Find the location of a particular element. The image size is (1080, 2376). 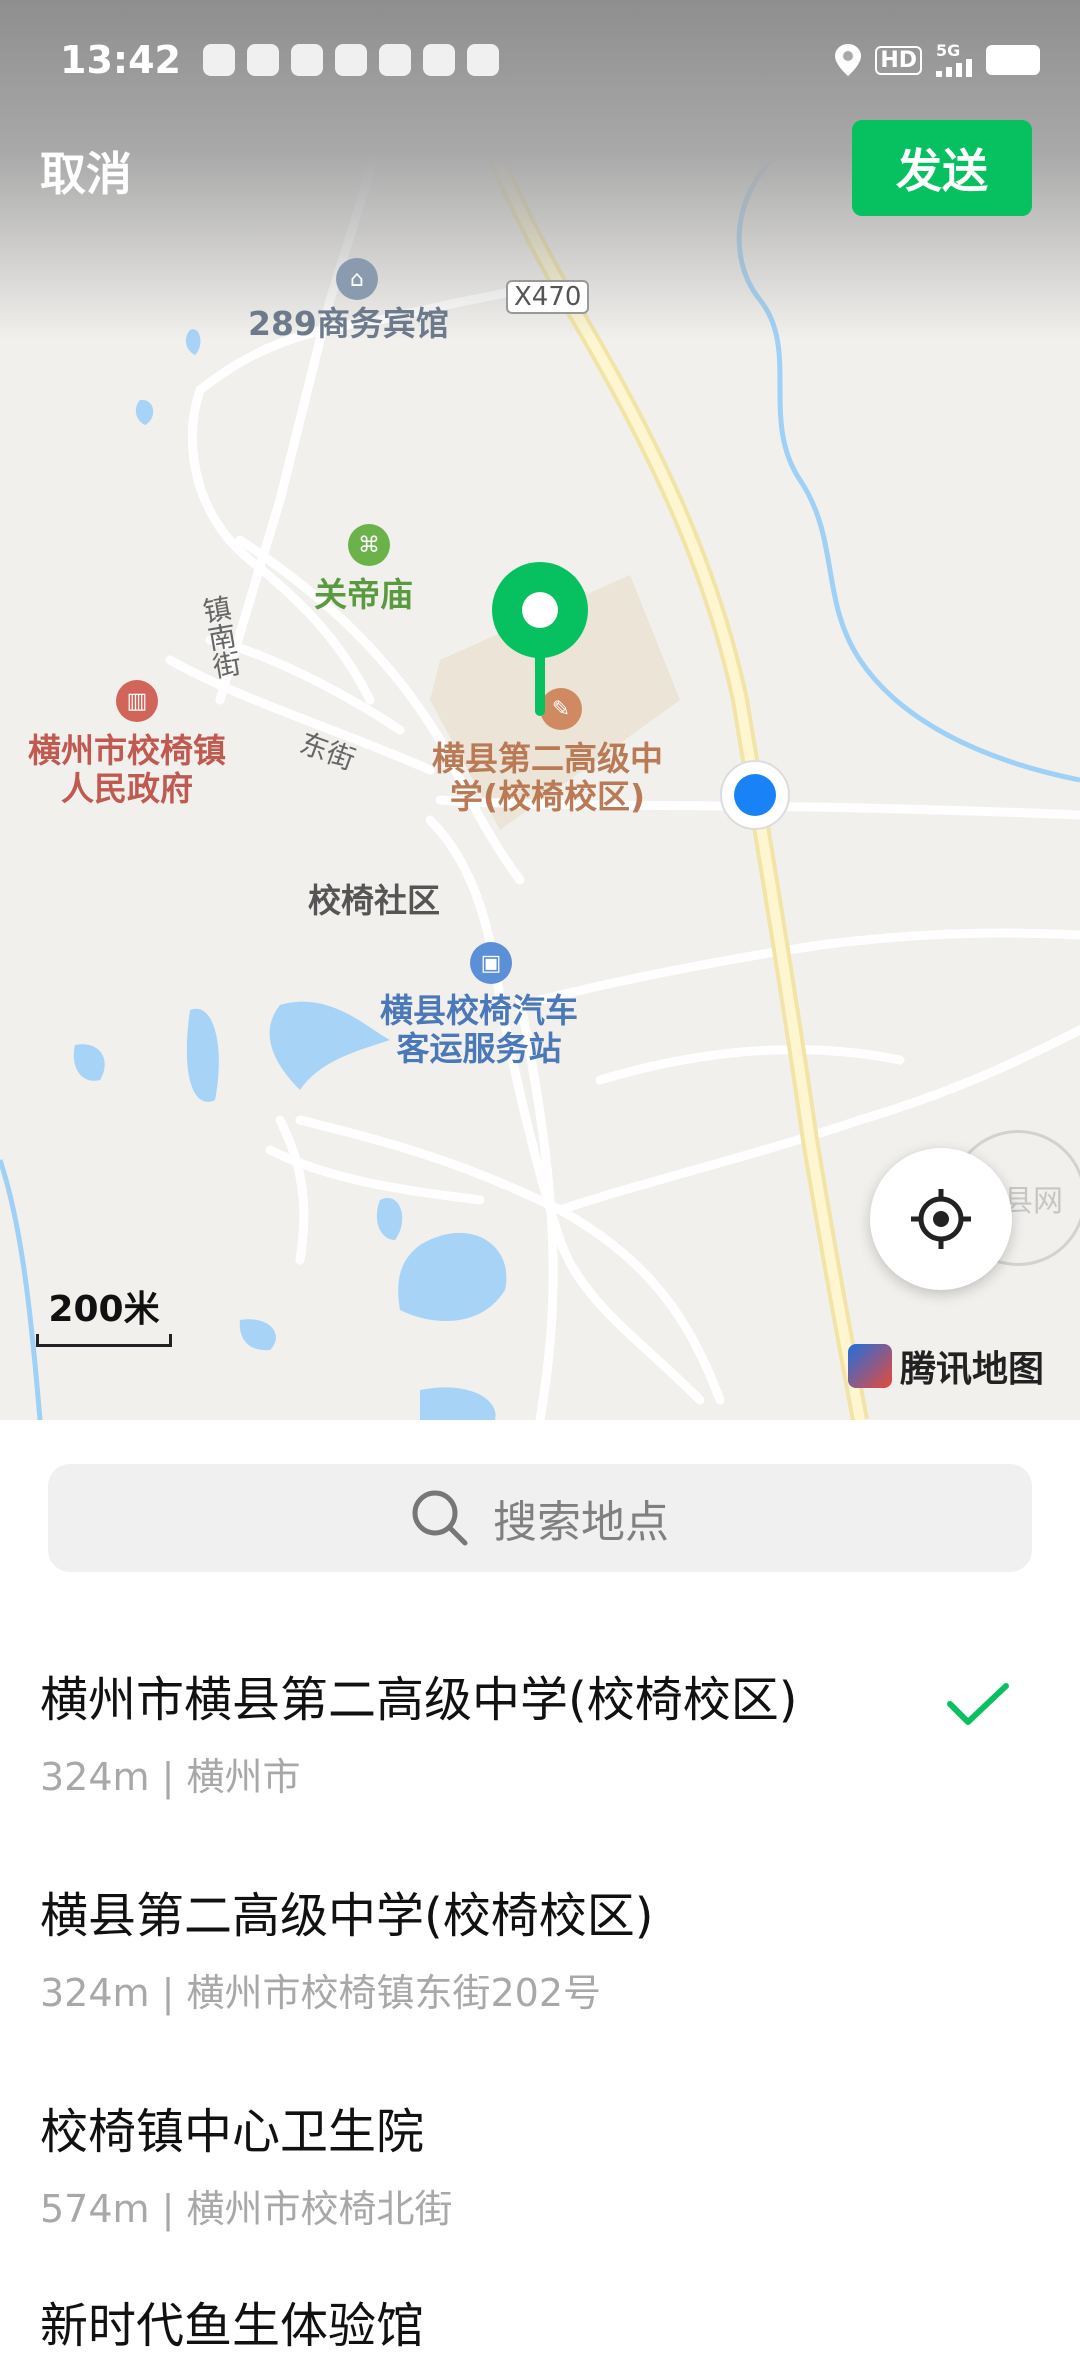

location-item: 横州市横县第二高级中学(校椅校区) 324m | 横州市 is located at coordinates (540, 1730).